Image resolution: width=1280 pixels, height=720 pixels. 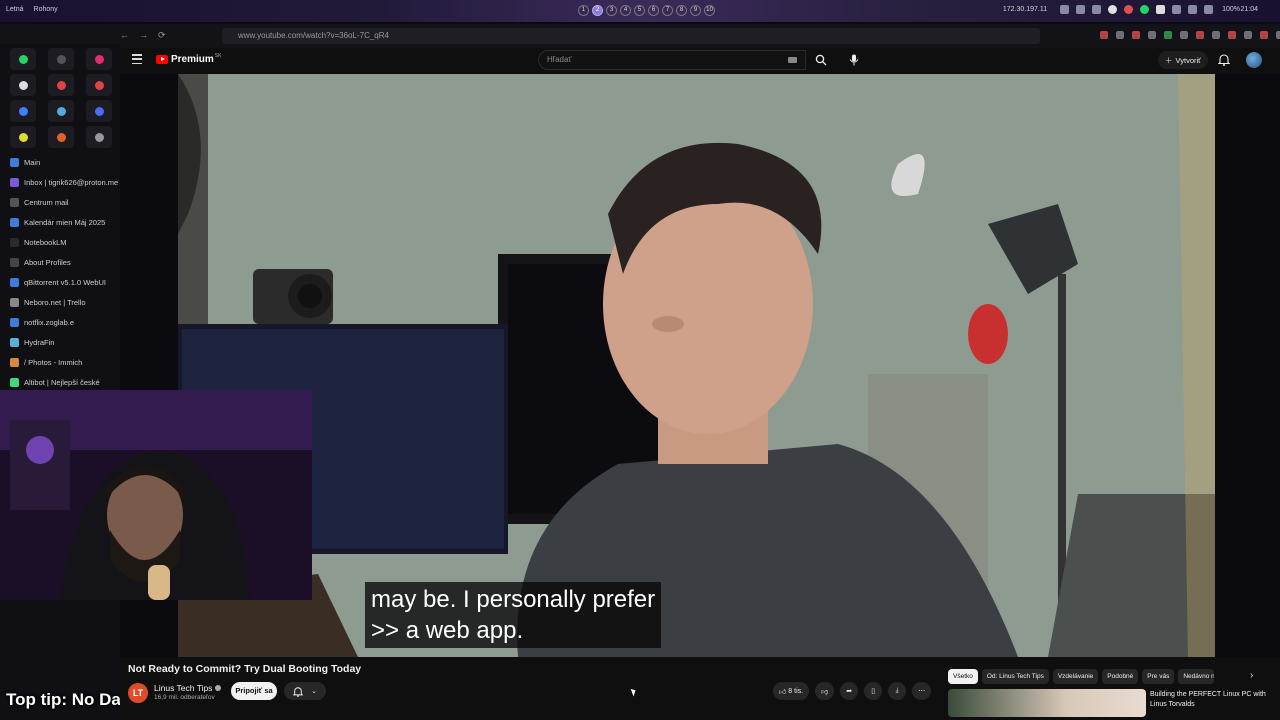 What do you see at coordinates (124, 35) in the screenshot?
I see `back-icon: ←` at bounding box center [124, 35].